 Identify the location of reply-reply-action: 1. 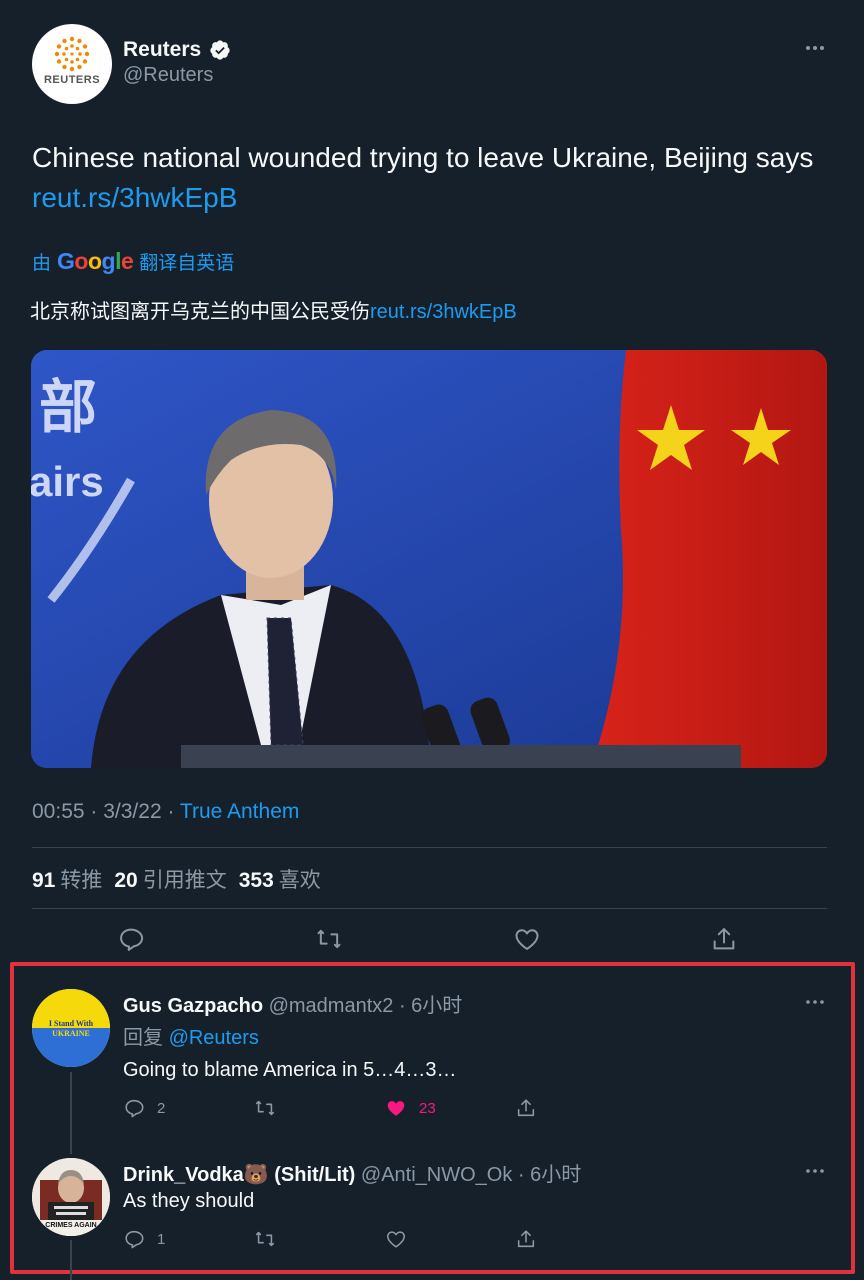
(144, 1239).